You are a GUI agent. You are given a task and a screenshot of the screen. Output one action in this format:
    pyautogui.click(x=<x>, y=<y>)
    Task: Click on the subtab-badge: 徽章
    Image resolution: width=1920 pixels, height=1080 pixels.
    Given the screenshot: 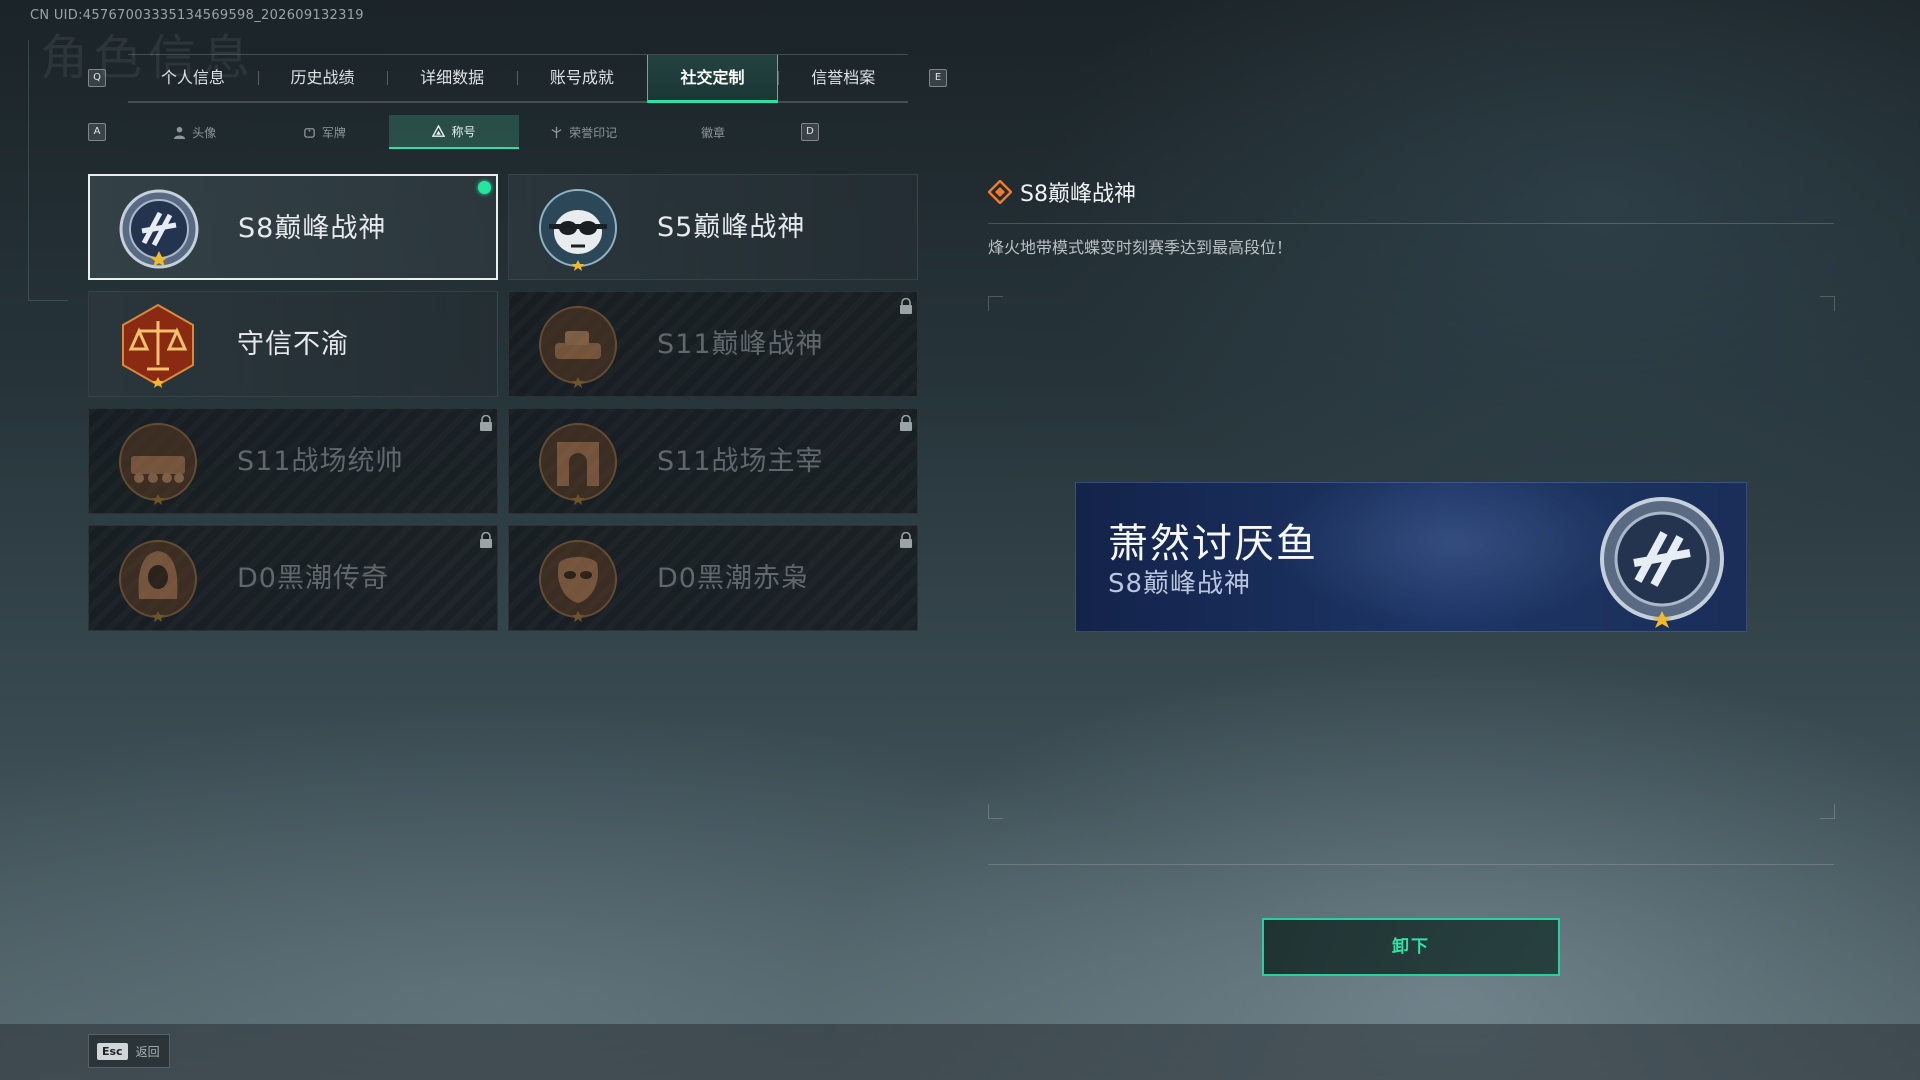 What is the action you would take?
    pyautogui.click(x=713, y=132)
    